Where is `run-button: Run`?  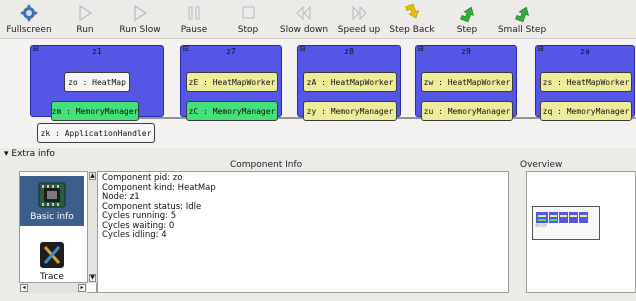
run-button: Run is located at coordinates (85, 19).